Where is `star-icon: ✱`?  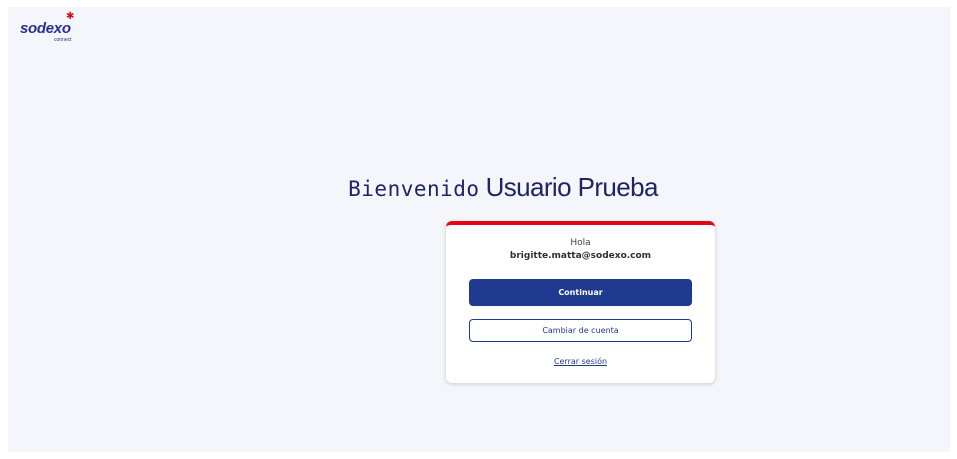 star-icon: ✱ is located at coordinates (70, 16).